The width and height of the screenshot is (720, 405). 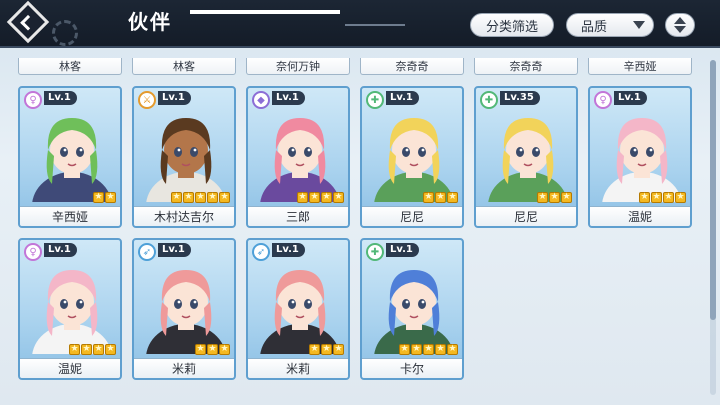 I want to click on scrollbar-thumb, so click(x=713, y=190).